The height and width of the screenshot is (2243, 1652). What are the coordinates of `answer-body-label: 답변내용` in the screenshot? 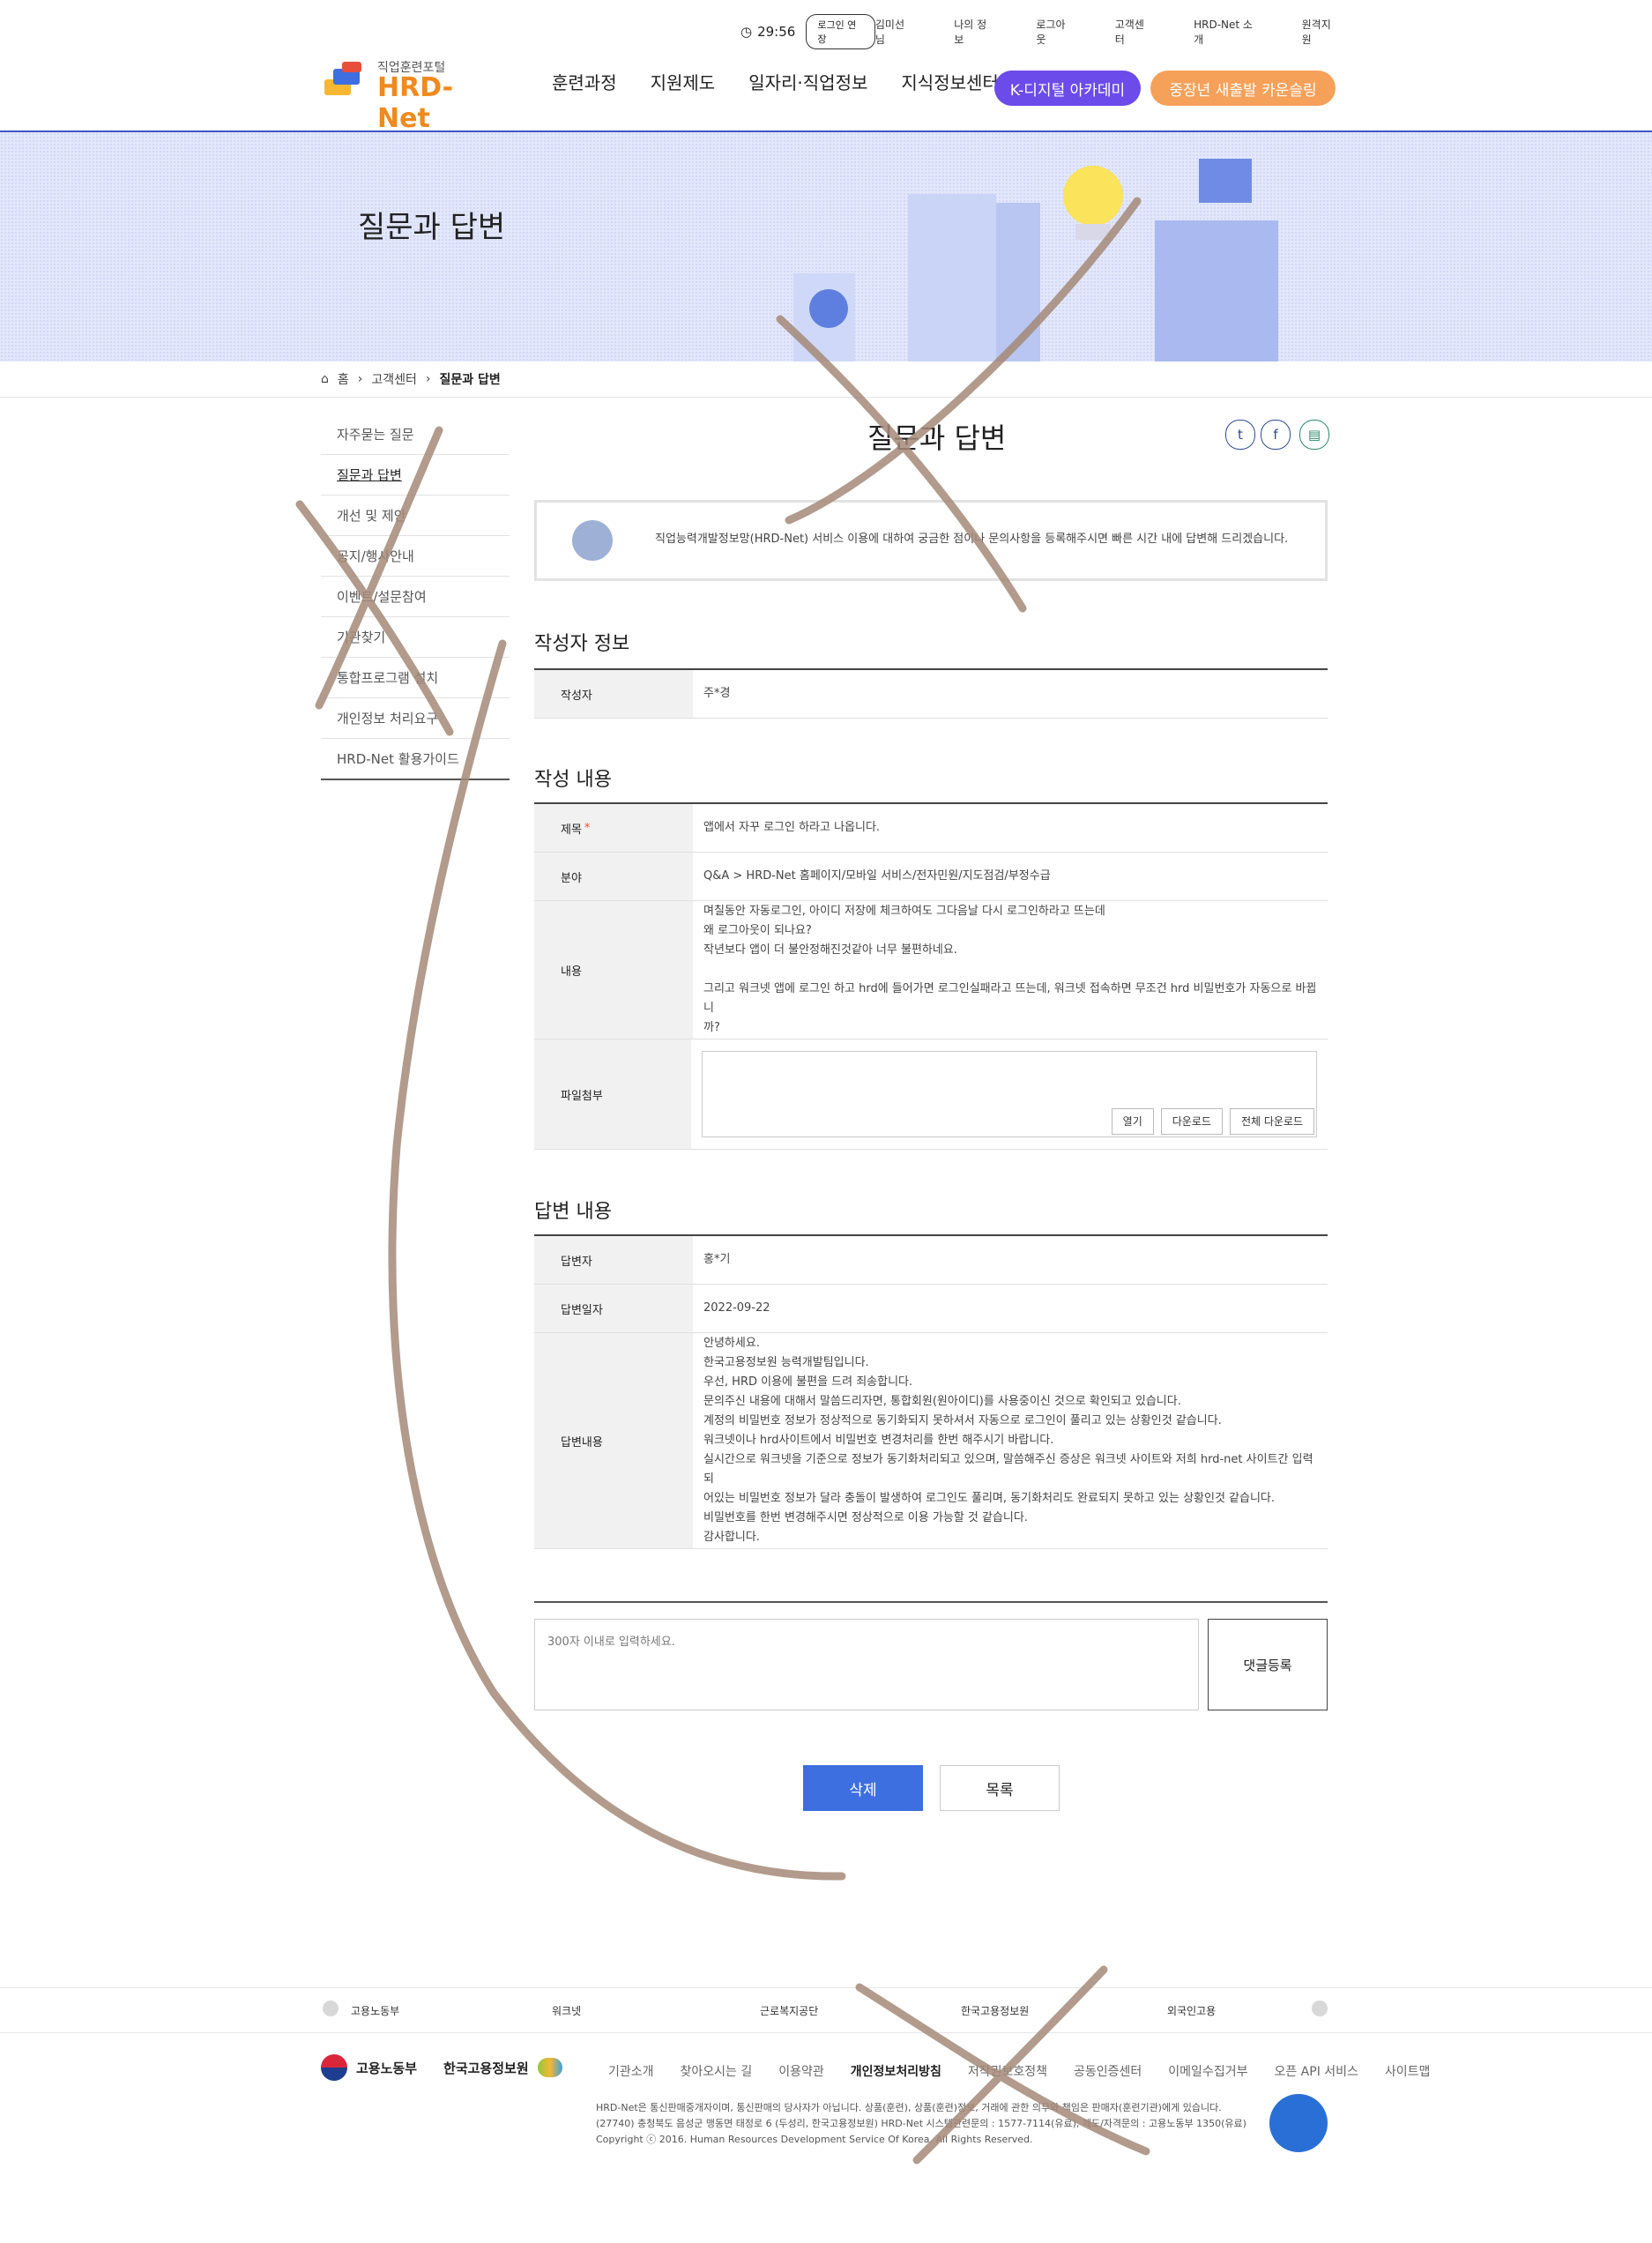 It's located at (613, 1440).